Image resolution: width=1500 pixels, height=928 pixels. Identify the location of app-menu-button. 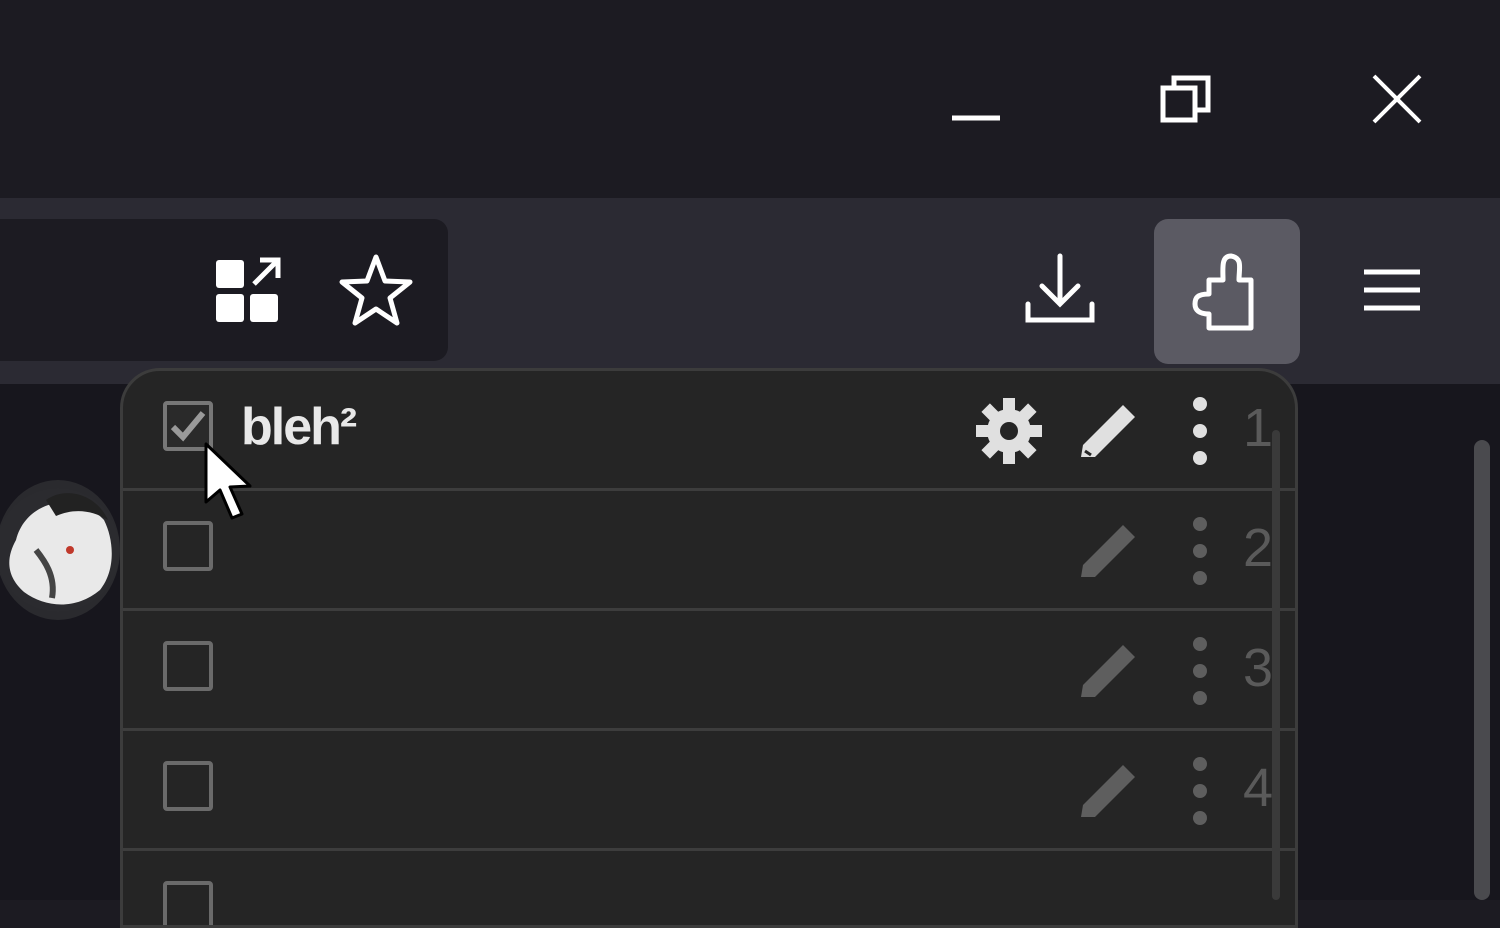
(1392, 290).